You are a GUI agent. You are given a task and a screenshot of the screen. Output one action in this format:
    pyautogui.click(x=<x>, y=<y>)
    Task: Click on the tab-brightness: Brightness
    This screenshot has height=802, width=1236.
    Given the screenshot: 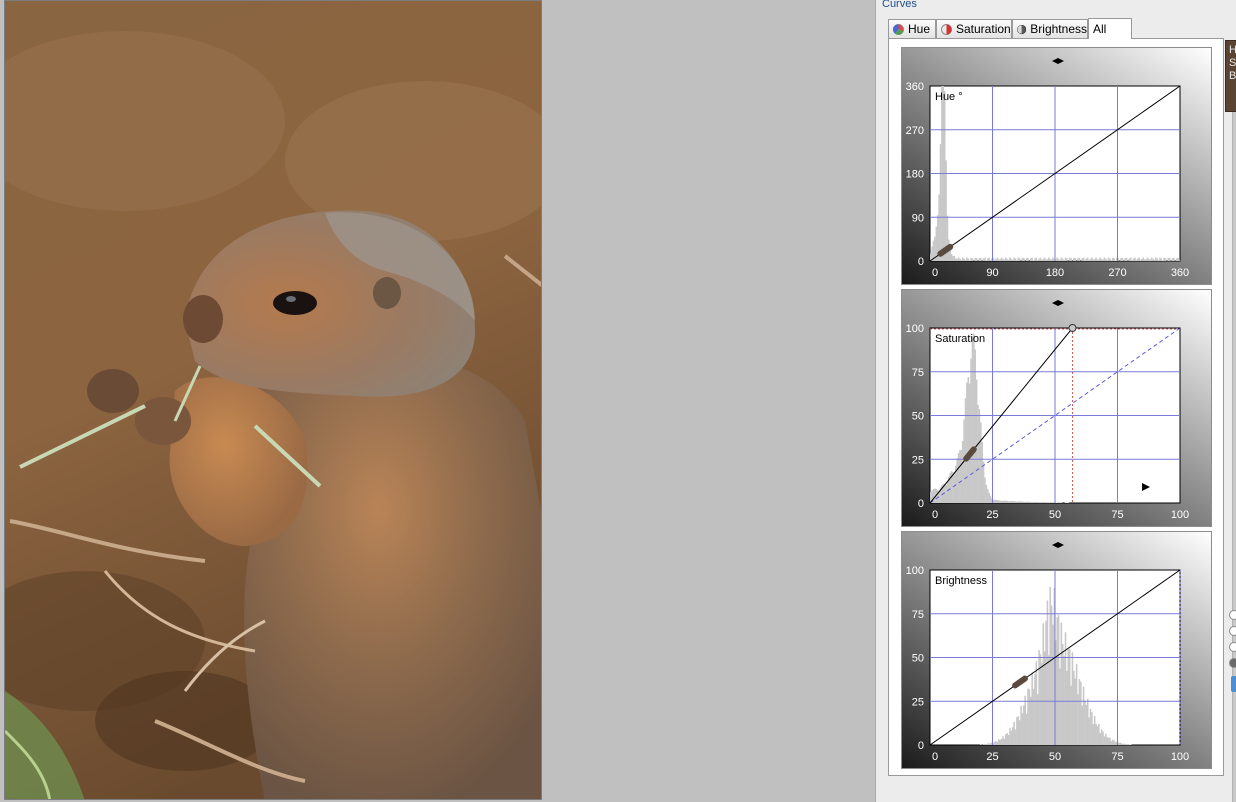 What is the action you would take?
    pyautogui.click(x=1050, y=28)
    